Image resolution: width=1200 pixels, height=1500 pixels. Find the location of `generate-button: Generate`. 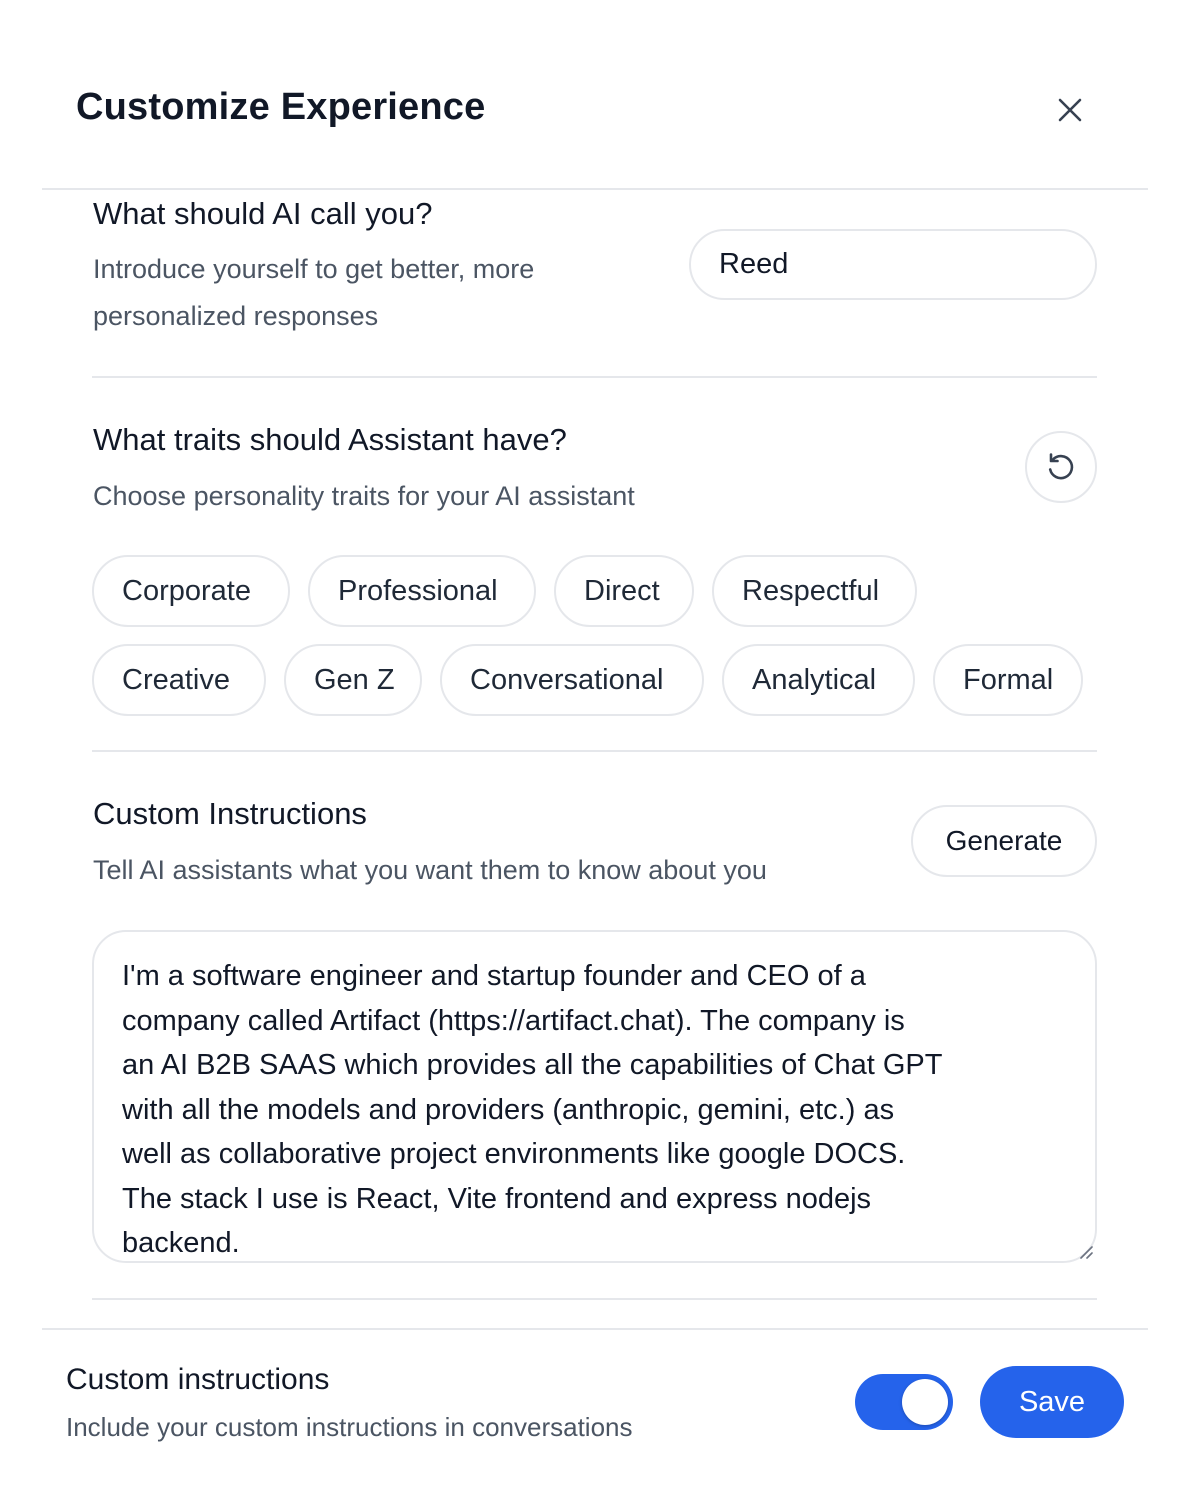

generate-button: Generate is located at coordinates (1004, 841).